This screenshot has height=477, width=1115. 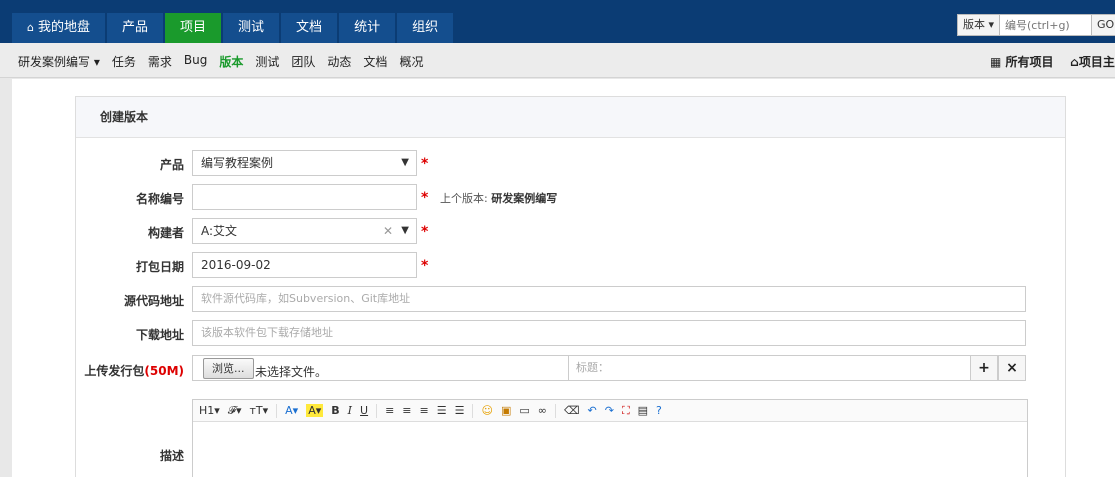 What do you see at coordinates (486, 410) in the screenshot?
I see `emoticon-icon: ☺` at bounding box center [486, 410].